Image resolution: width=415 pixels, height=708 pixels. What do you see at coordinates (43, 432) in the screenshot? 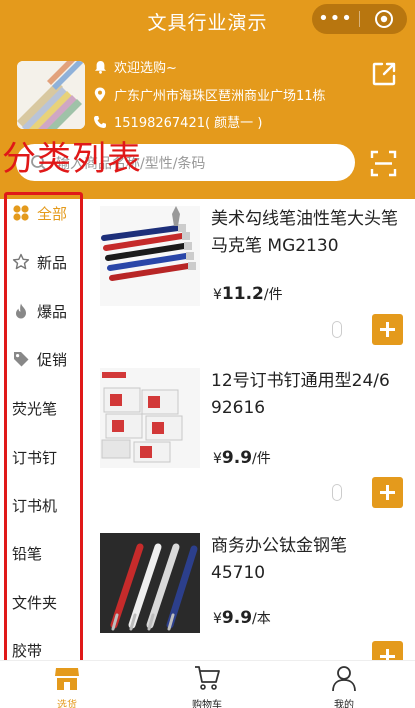
I see `annotation-highlight-box` at bounding box center [43, 432].